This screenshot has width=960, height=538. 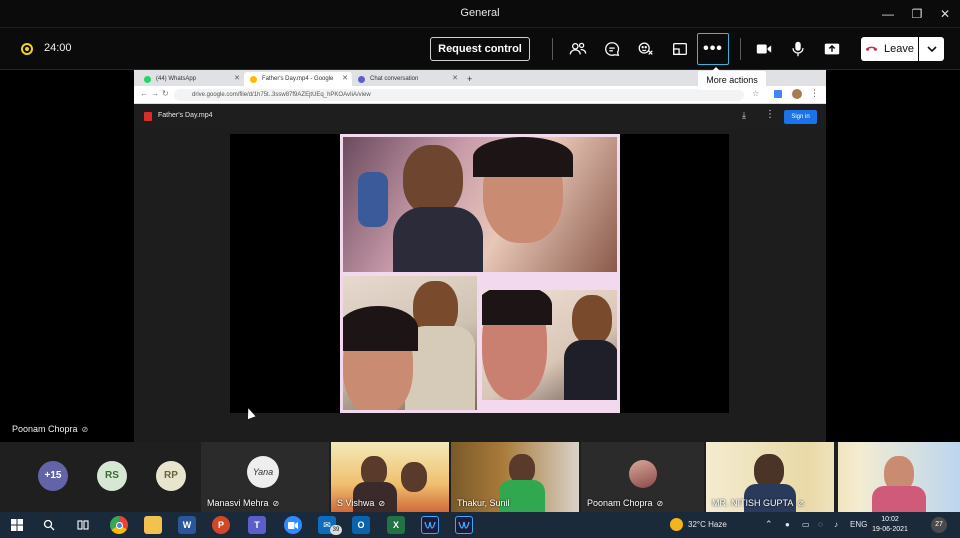 I want to click on minimize-icon: —, so click(x=888, y=14).